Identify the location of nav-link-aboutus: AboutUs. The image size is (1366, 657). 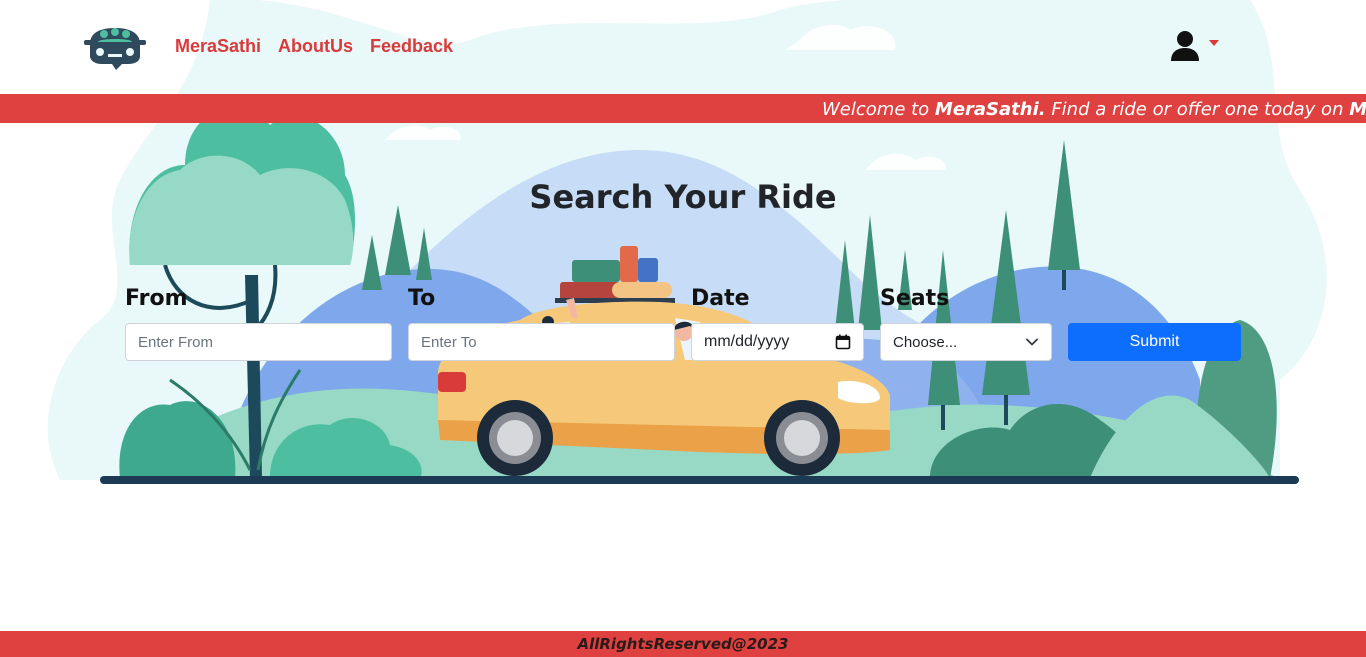
(315, 46).